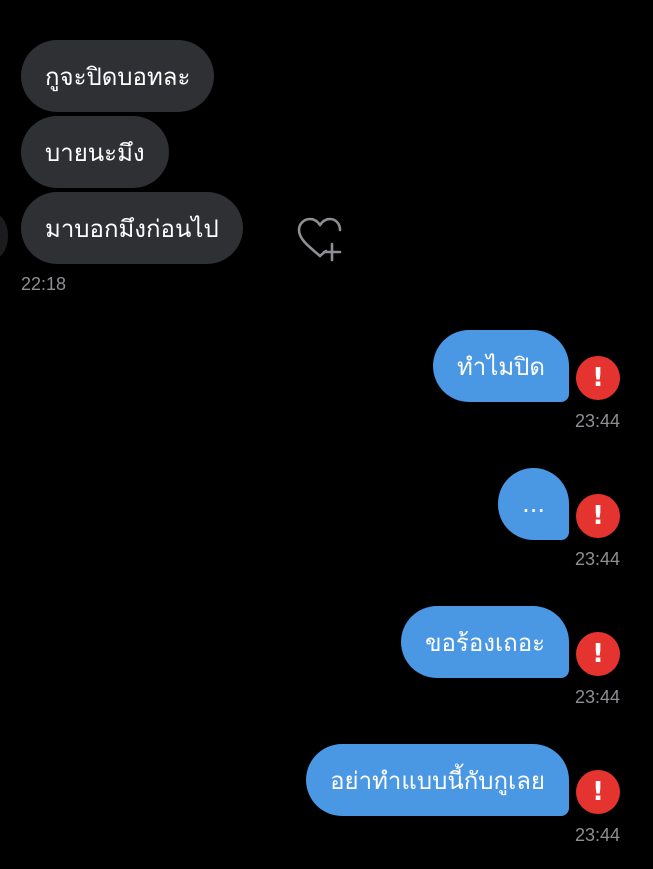  I want to click on incoming-message: บายนะมึง, so click(95, 152).